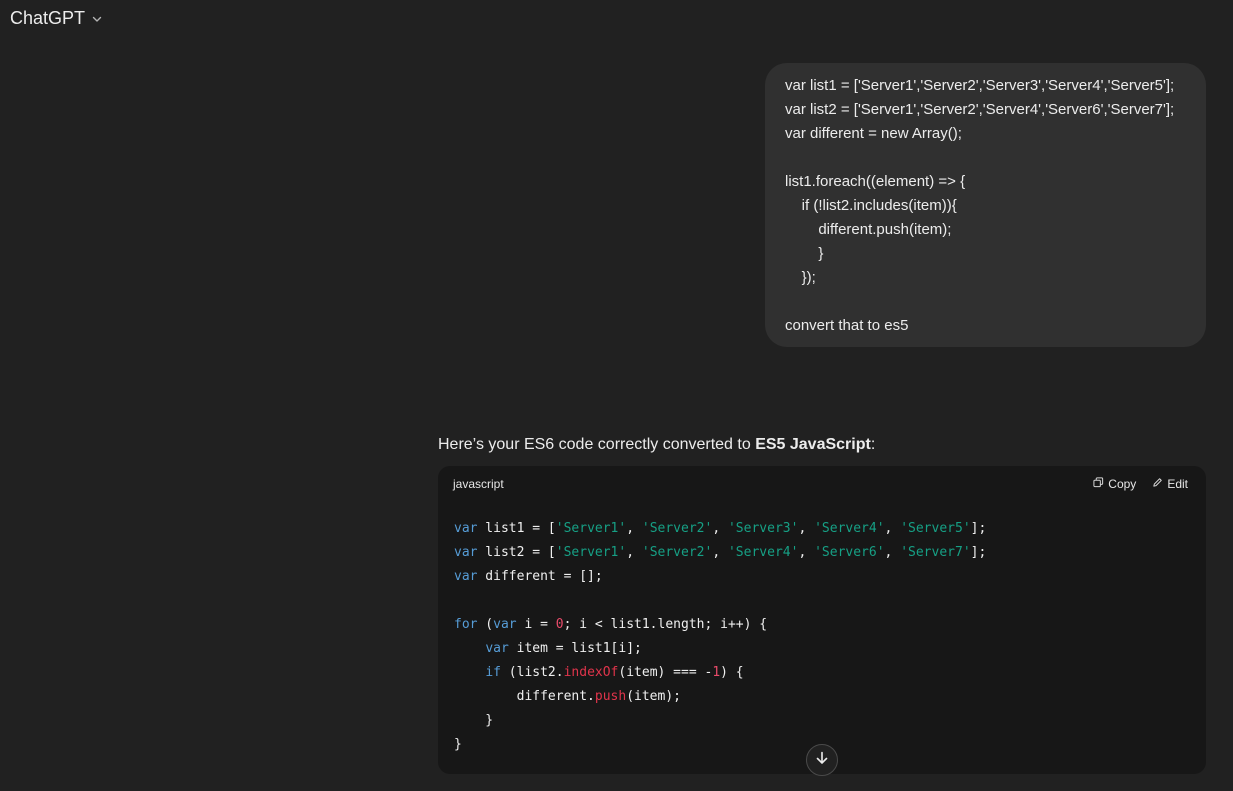 The width and height of the screenshot is (1233, 791). Describe the element at coordinates (813, 444) in the screenshot. I see `intro-bold: ES5 JavaScript` at that location.